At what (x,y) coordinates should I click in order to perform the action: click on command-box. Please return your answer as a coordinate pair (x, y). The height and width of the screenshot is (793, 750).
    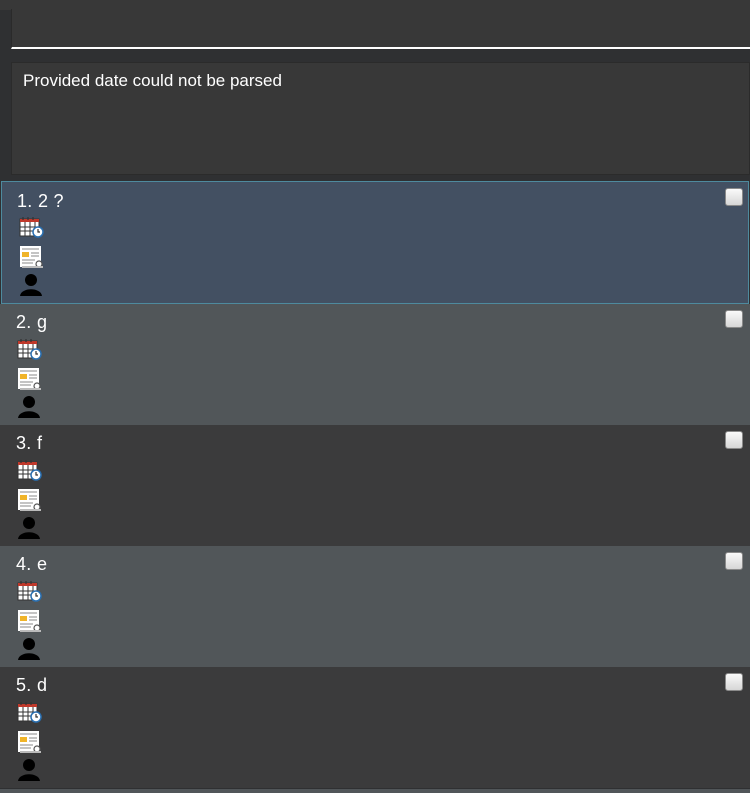
    Looking at the image, I should click on (380, 29).